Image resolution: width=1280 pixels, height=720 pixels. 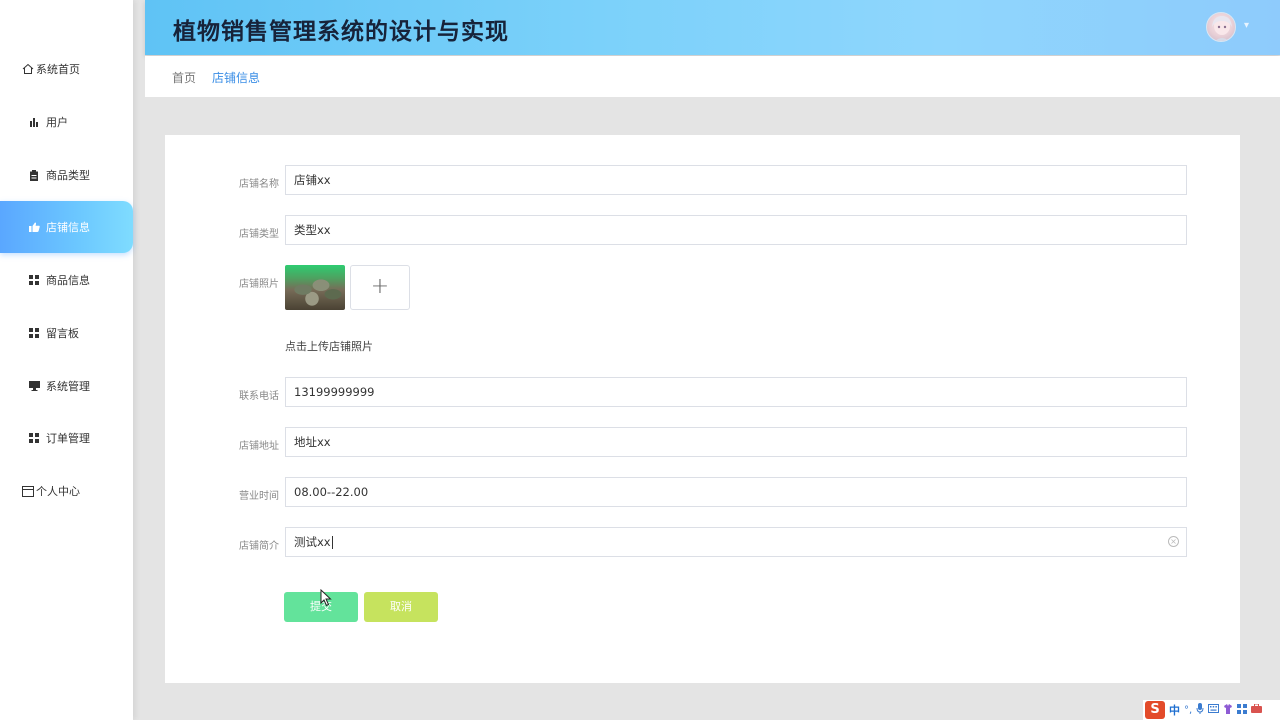 What do you see at coordinates (57, 122) in the screenshot?
I see `sidebar-item-label: 用户` at bounding box center [57, 122].